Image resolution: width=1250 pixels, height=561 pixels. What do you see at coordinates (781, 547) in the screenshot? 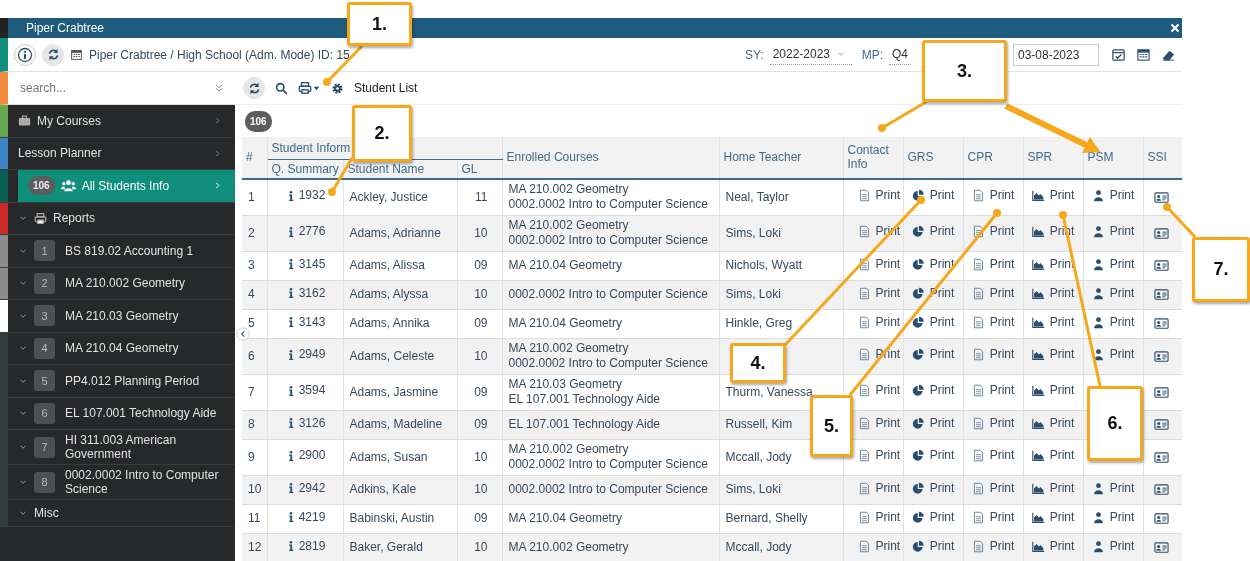
I see `table-cell: Mccall, Jody` at bounding box center [781, 547].